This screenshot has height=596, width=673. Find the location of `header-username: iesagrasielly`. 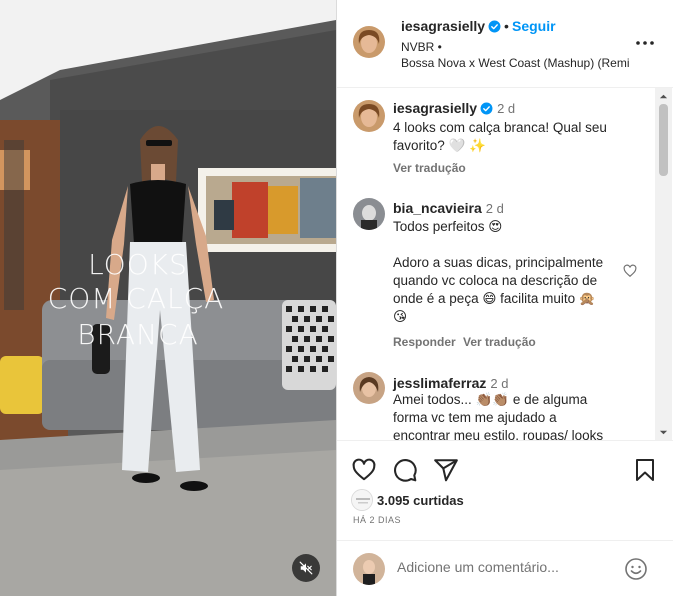

header-username: iesagrasielly is located at coordinates (451, 27).